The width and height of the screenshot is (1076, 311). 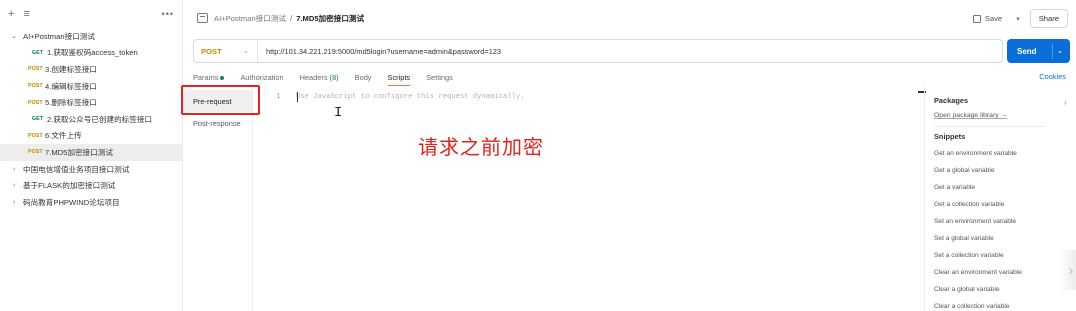 What do you see at coordinates (990, 238) in the screenshot?
I see `snippet-item: Set a global variable` at bounding box center [990, 238].